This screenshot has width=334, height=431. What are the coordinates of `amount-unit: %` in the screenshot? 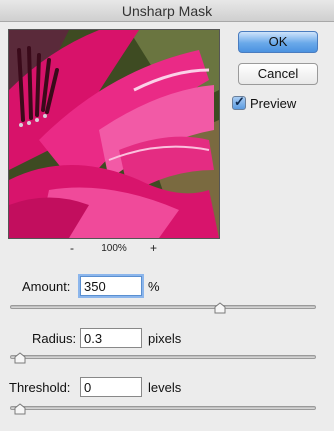 It's located at (154, 286).